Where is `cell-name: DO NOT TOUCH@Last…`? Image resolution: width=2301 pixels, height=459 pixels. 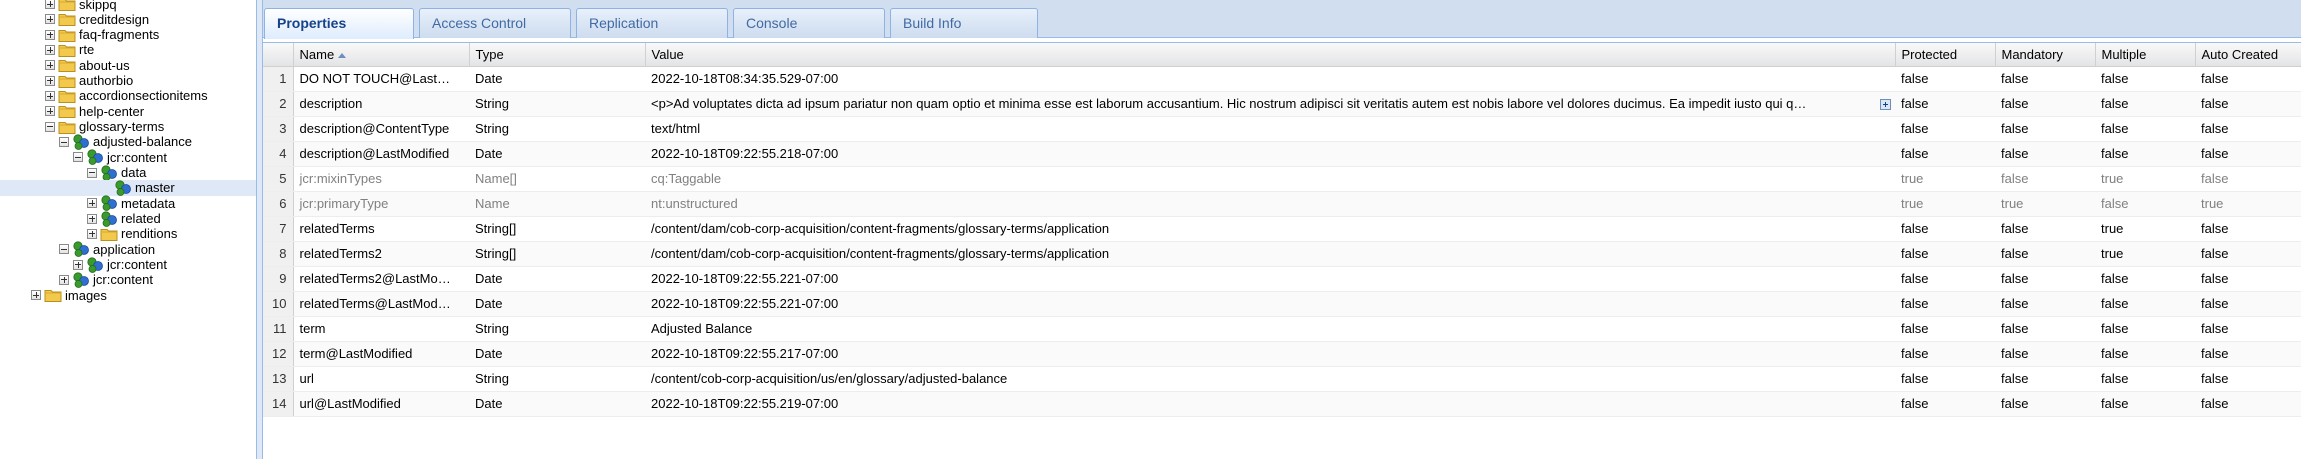 cell-name: DO NOT TOUCH@Last… is located at coordinates (381, 79).